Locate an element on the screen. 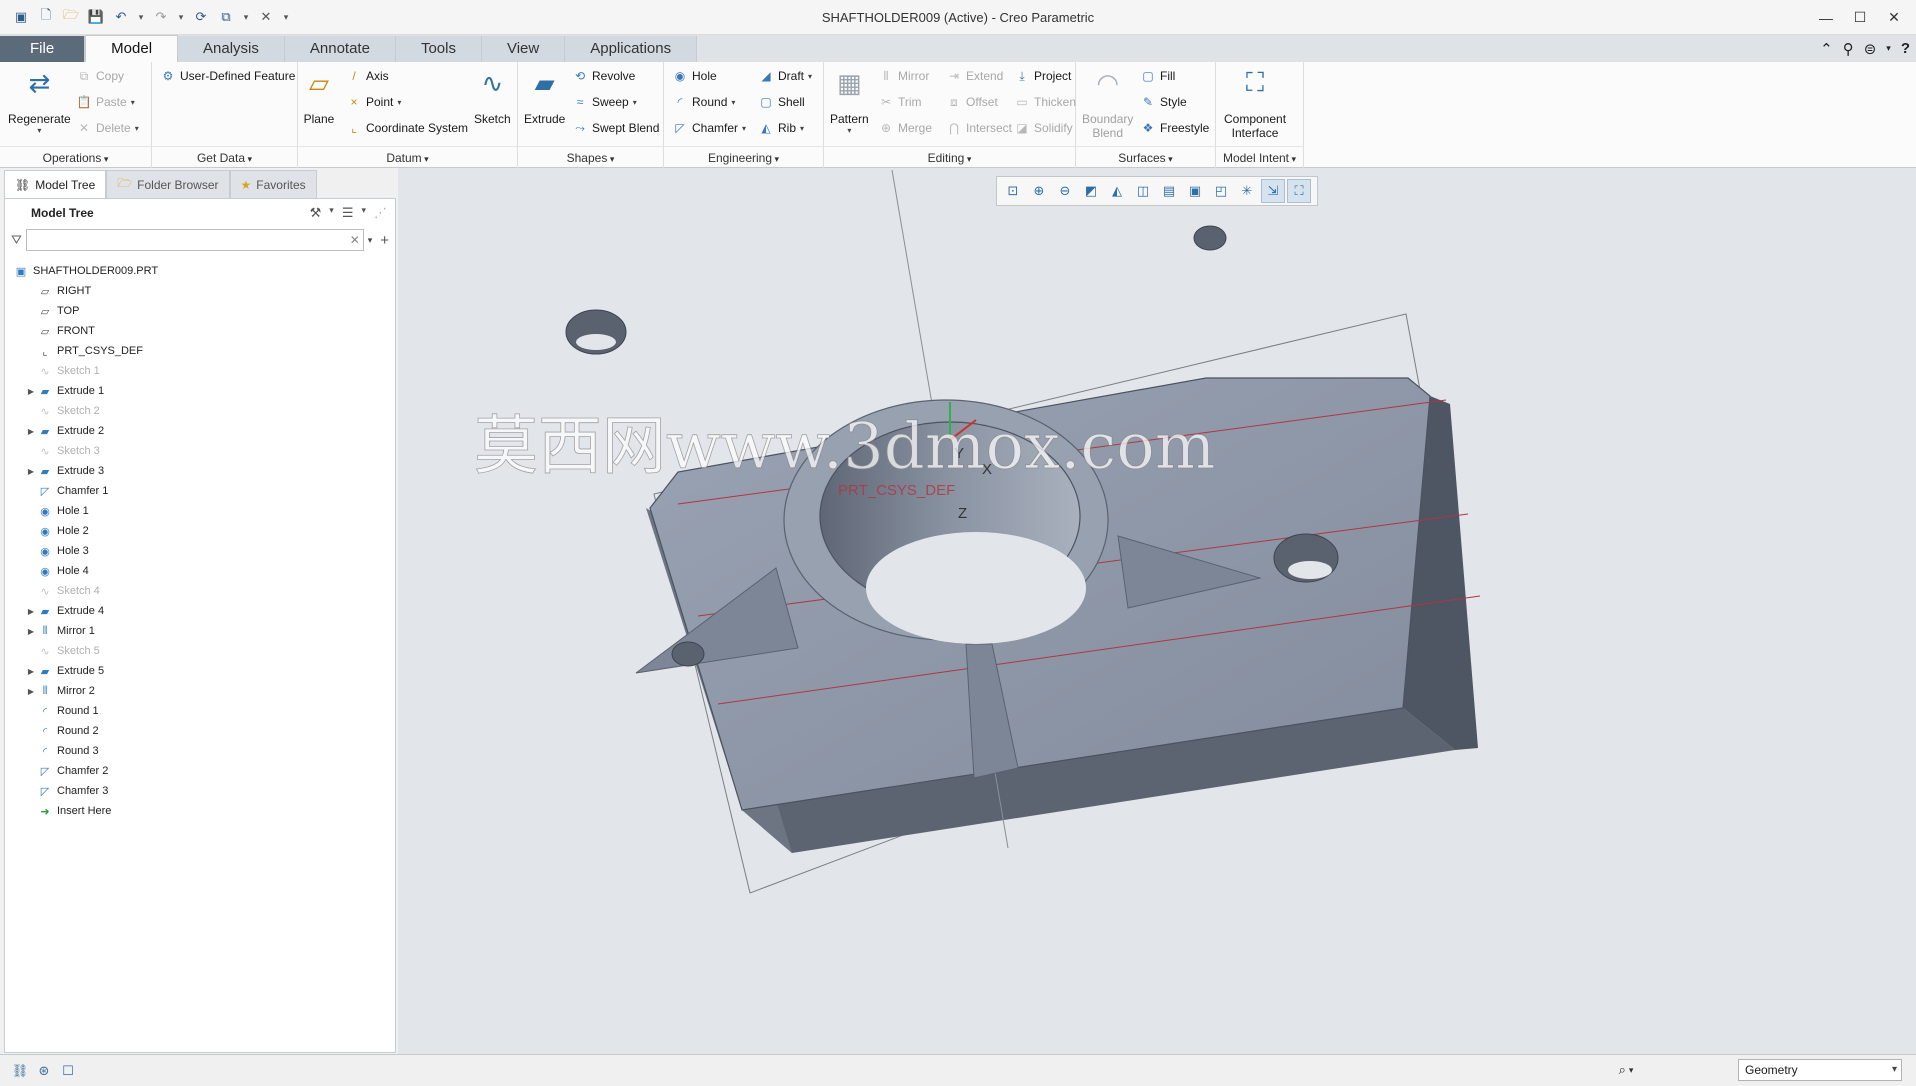  dropdown-icon: ▾ is located at coordinates (1888, 48).